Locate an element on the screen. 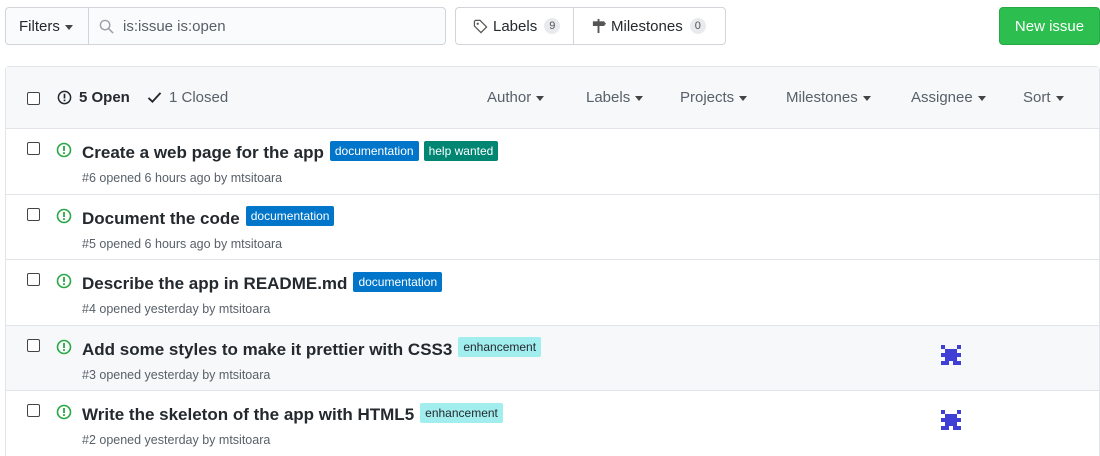 The image size is (1100, 456). sort-filter-label: Sort is located at coordinates (1037, 97).